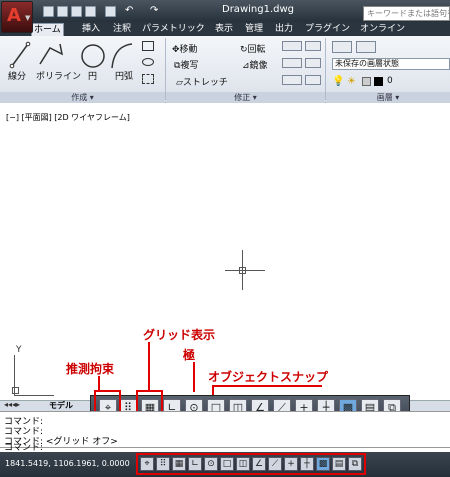  Describe the element at coordinates (292, 46) in the screenshot. I see `trim-icon` at that location.